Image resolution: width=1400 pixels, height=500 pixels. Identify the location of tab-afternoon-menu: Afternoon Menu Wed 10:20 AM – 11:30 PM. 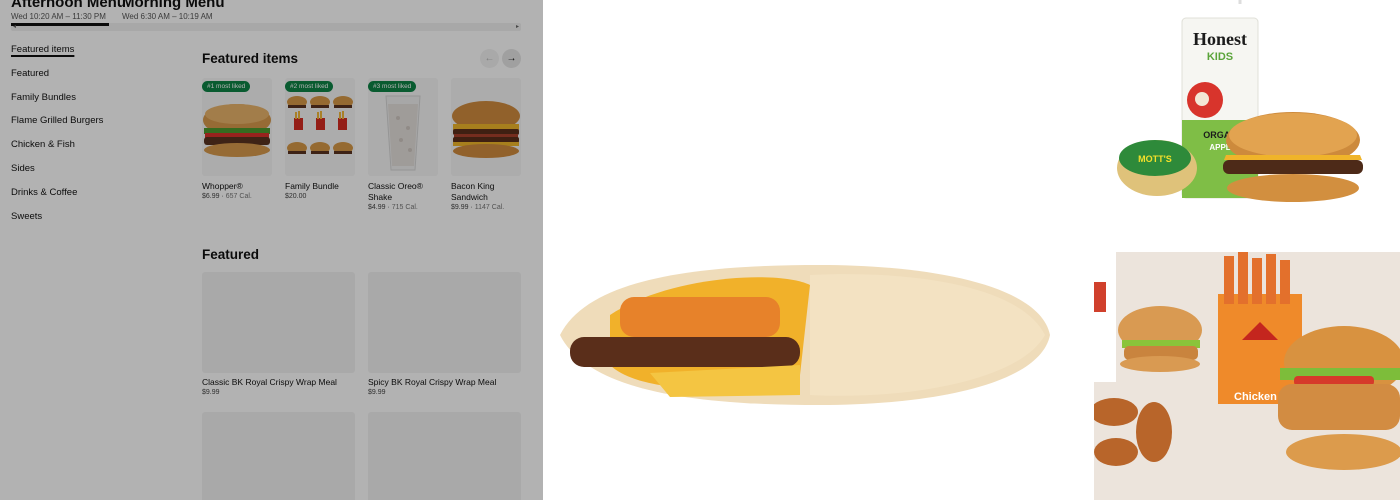
(68, 10).